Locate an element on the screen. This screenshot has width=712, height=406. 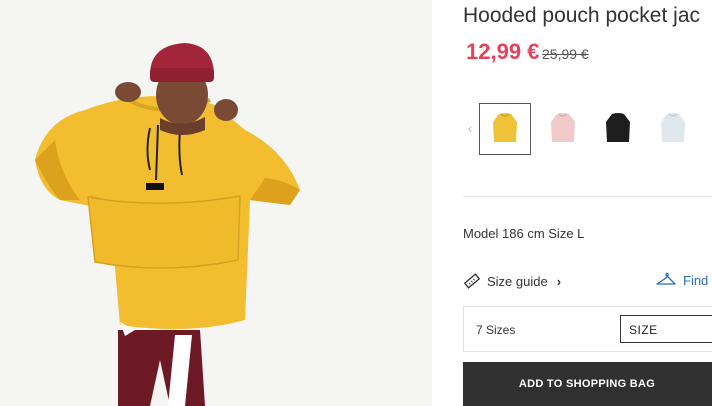
product-title: Hooded pouch pocket jac is located at coordinates (581, 15).